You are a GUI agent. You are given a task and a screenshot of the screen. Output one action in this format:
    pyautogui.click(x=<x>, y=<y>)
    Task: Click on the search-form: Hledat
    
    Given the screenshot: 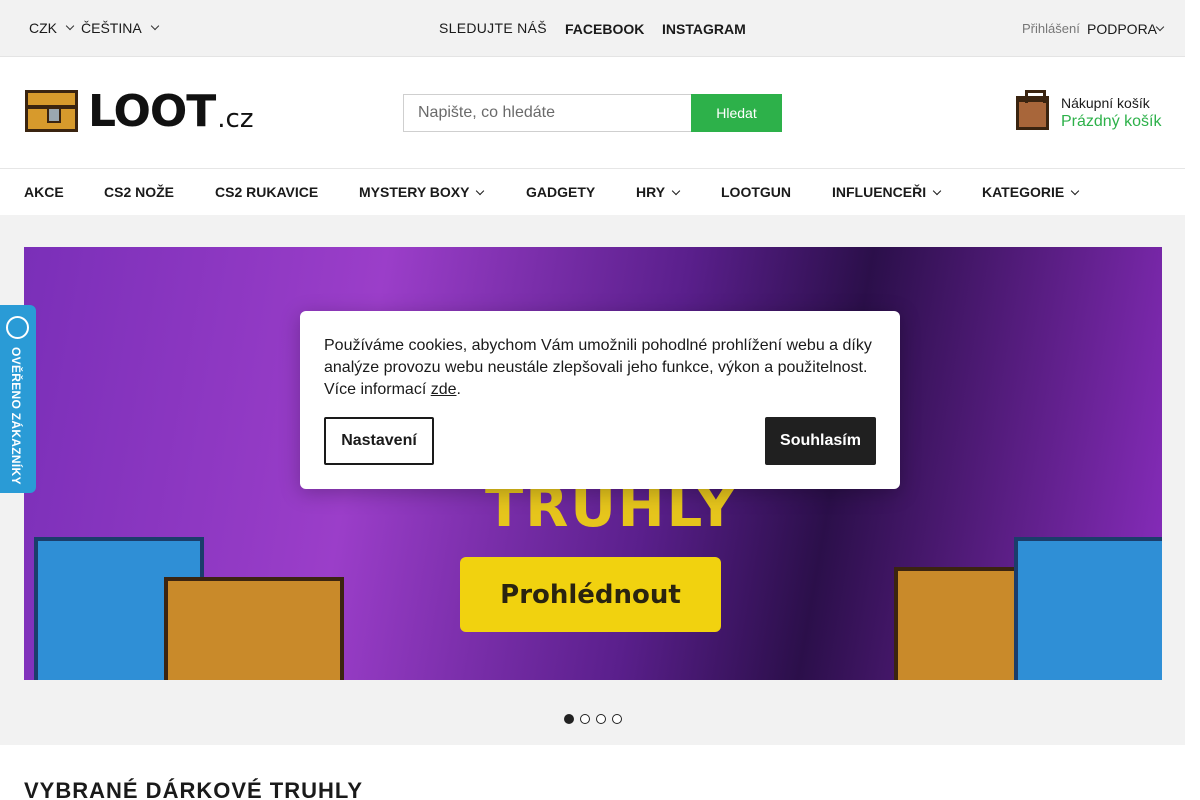 What is the action you would take?
    pyautogui.click(x=592, y=113)
    